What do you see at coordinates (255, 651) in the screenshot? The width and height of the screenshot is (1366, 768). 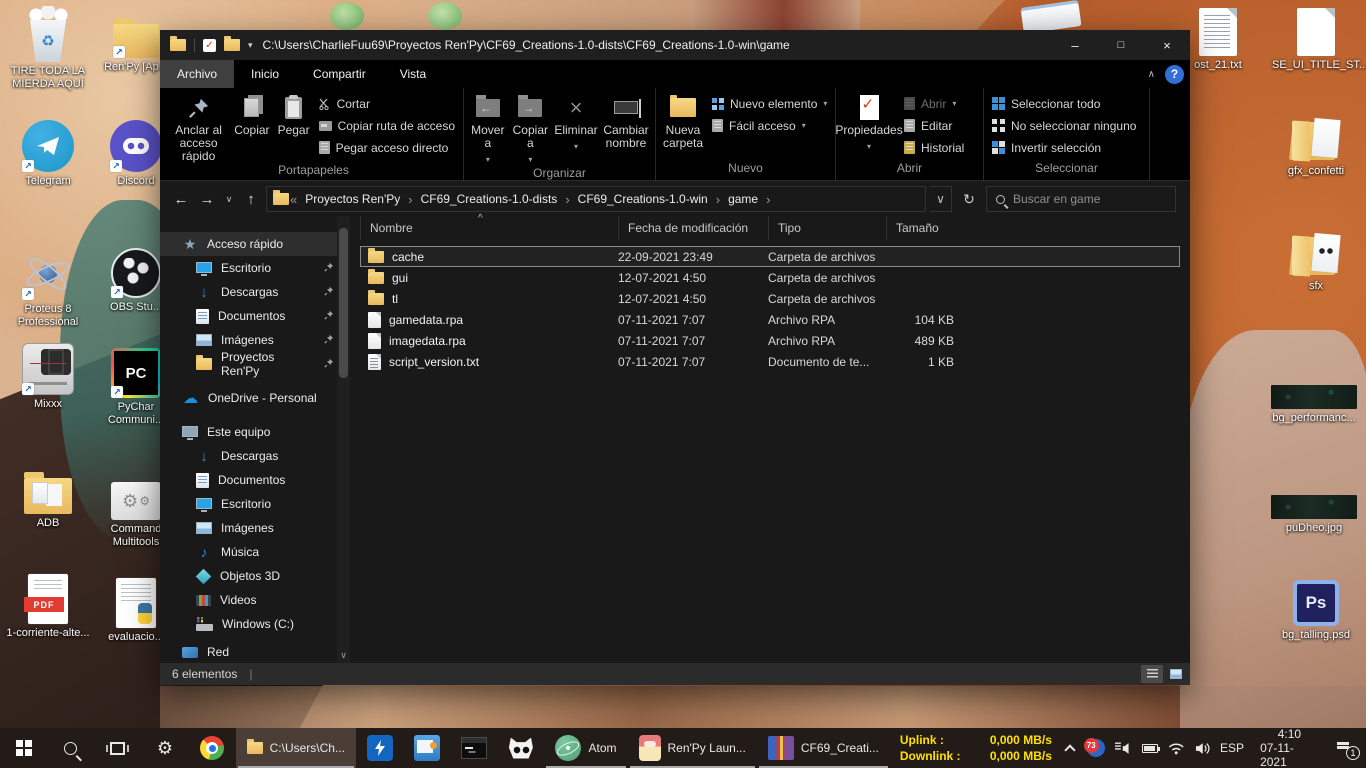 I see `sidebar-item-red: Red` at bounding box center [255, 651].